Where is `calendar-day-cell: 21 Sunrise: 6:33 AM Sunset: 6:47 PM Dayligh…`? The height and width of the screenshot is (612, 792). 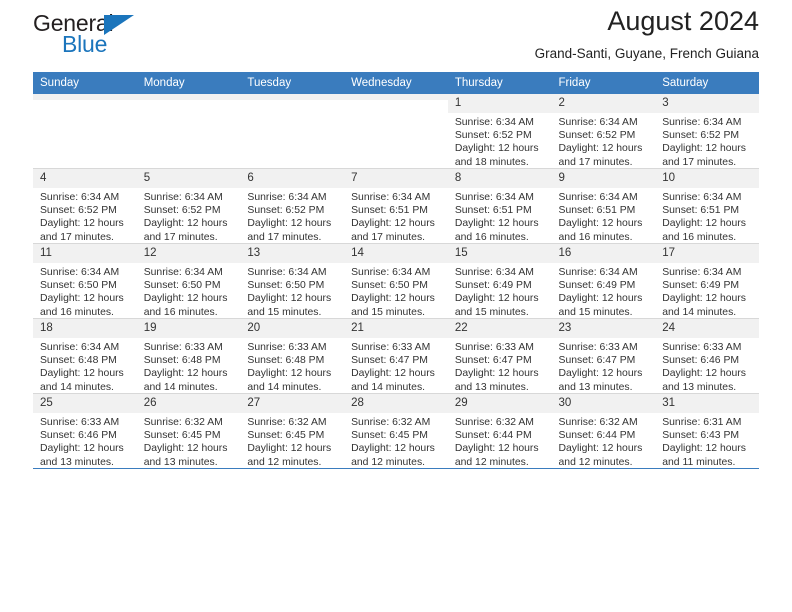 calendar-day-cell: 21 Sunrise: 6:33 AM Sunset: 6:47 PM Dayligh… is located at coordinates (396, 356).